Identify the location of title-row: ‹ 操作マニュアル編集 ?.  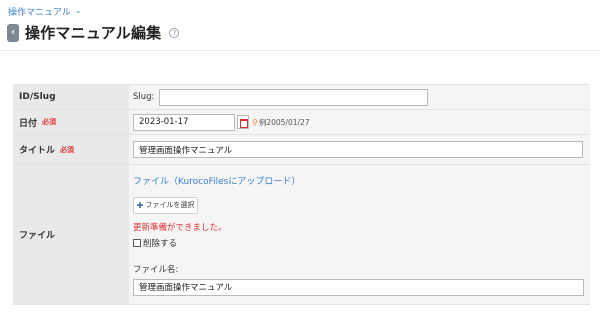
(93, 32).